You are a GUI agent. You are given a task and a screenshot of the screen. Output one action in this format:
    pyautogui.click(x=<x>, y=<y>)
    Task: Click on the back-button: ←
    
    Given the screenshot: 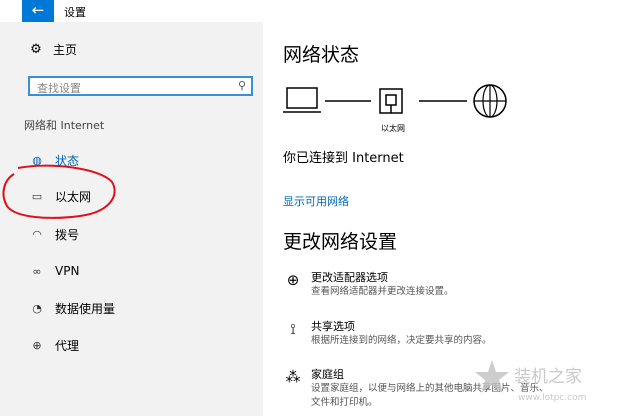 What is the action you would take?
    pyautogui.click(x=38, y=11)
    